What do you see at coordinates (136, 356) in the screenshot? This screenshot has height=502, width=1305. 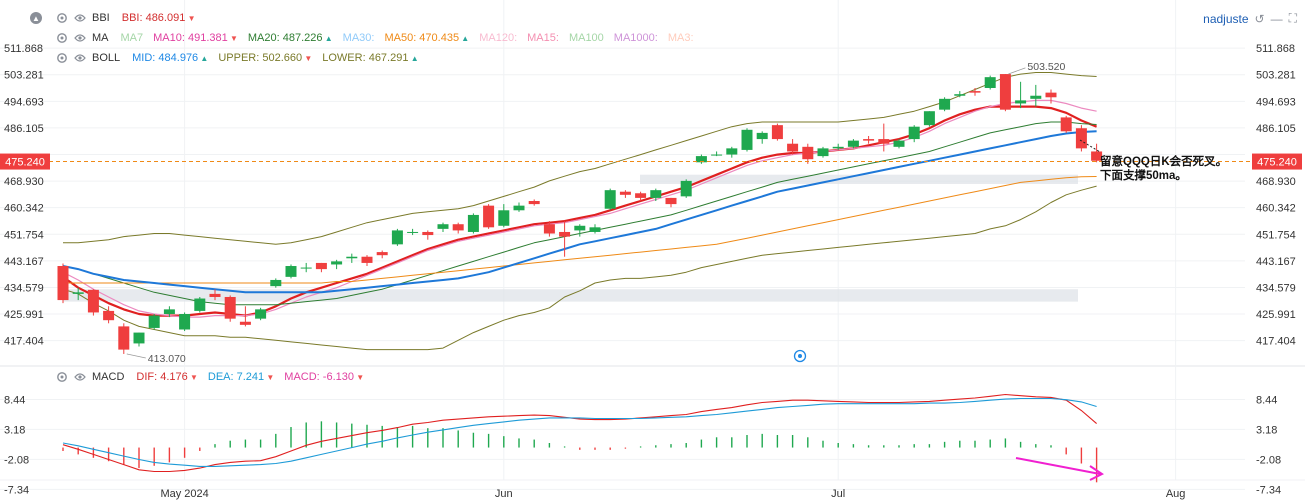 I see `low-label-leader` at bounding box center [136, 356].